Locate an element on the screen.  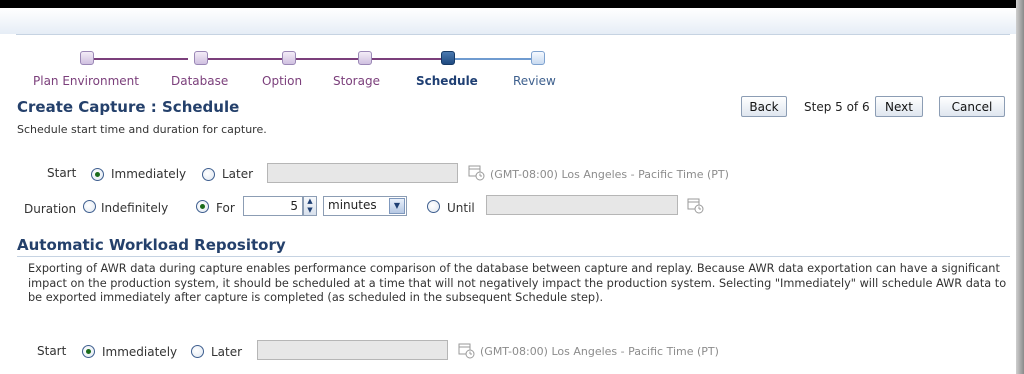
duration-unit-value: minutes is located at coordinates (352, 205).